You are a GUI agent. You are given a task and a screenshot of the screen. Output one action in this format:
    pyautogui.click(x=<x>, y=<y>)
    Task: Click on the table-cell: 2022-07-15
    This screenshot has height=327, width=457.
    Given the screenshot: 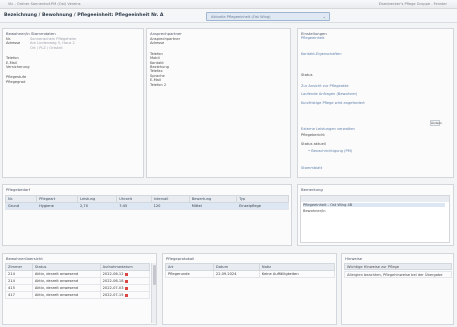 What is the action you would take?
    pyautogui.click(x=125, y=295)
    